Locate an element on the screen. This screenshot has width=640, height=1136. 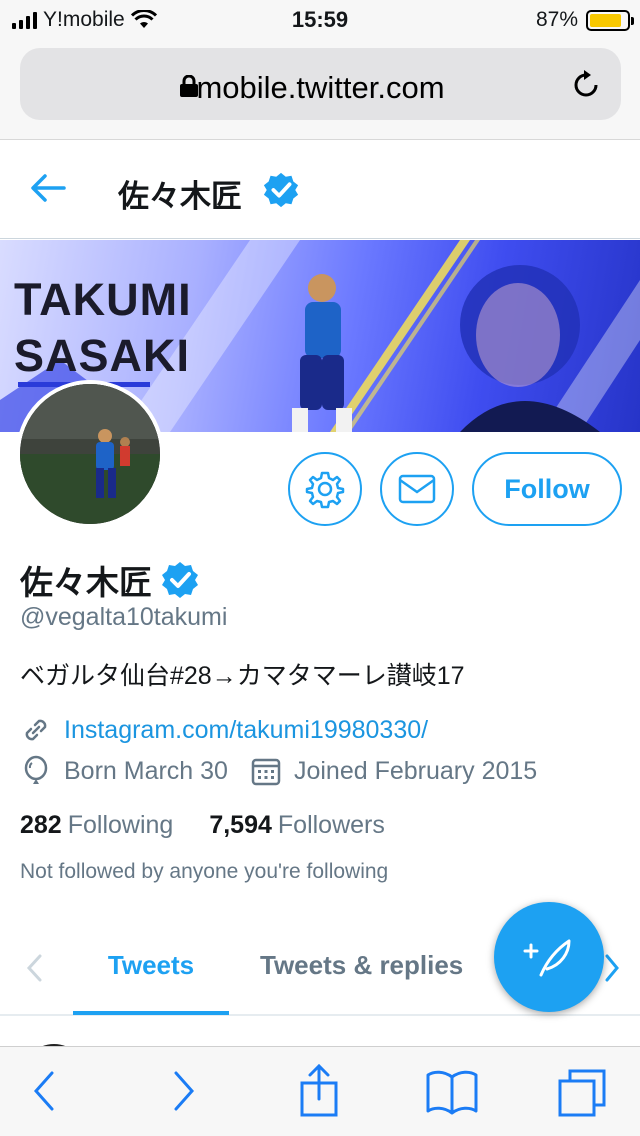
back-icon is located at coordinates (44, 1091).